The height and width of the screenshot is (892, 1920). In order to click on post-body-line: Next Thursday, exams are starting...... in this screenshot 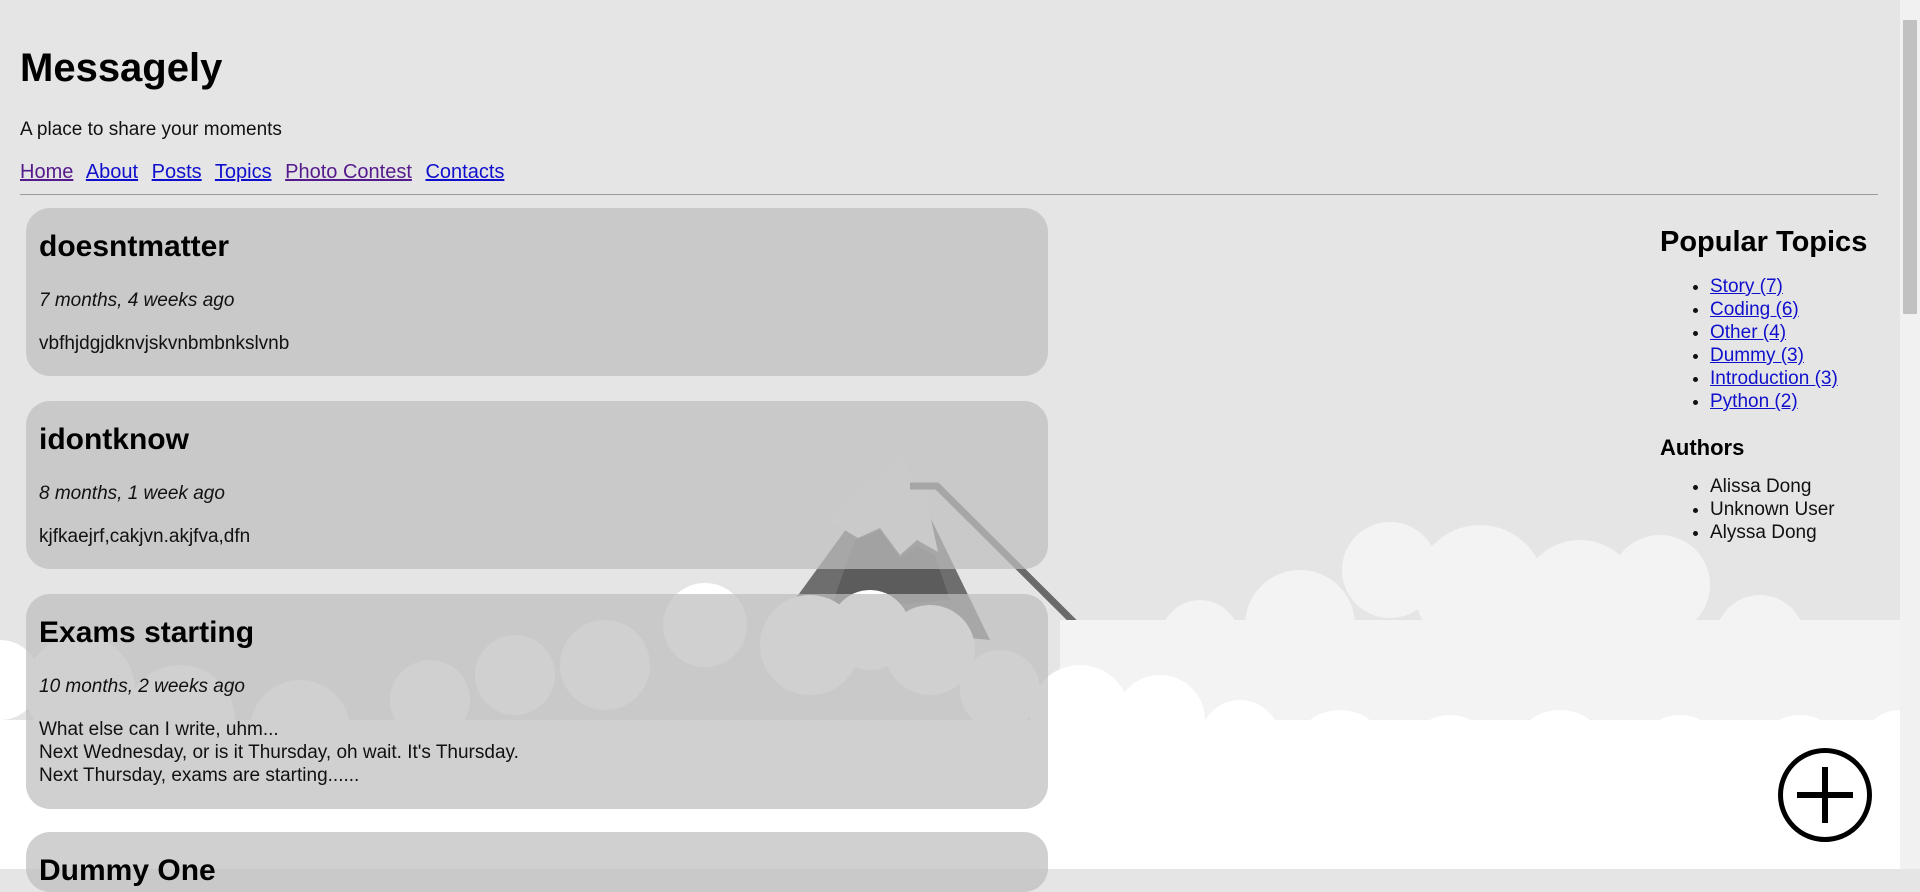, I will do `click(199, 775)`.